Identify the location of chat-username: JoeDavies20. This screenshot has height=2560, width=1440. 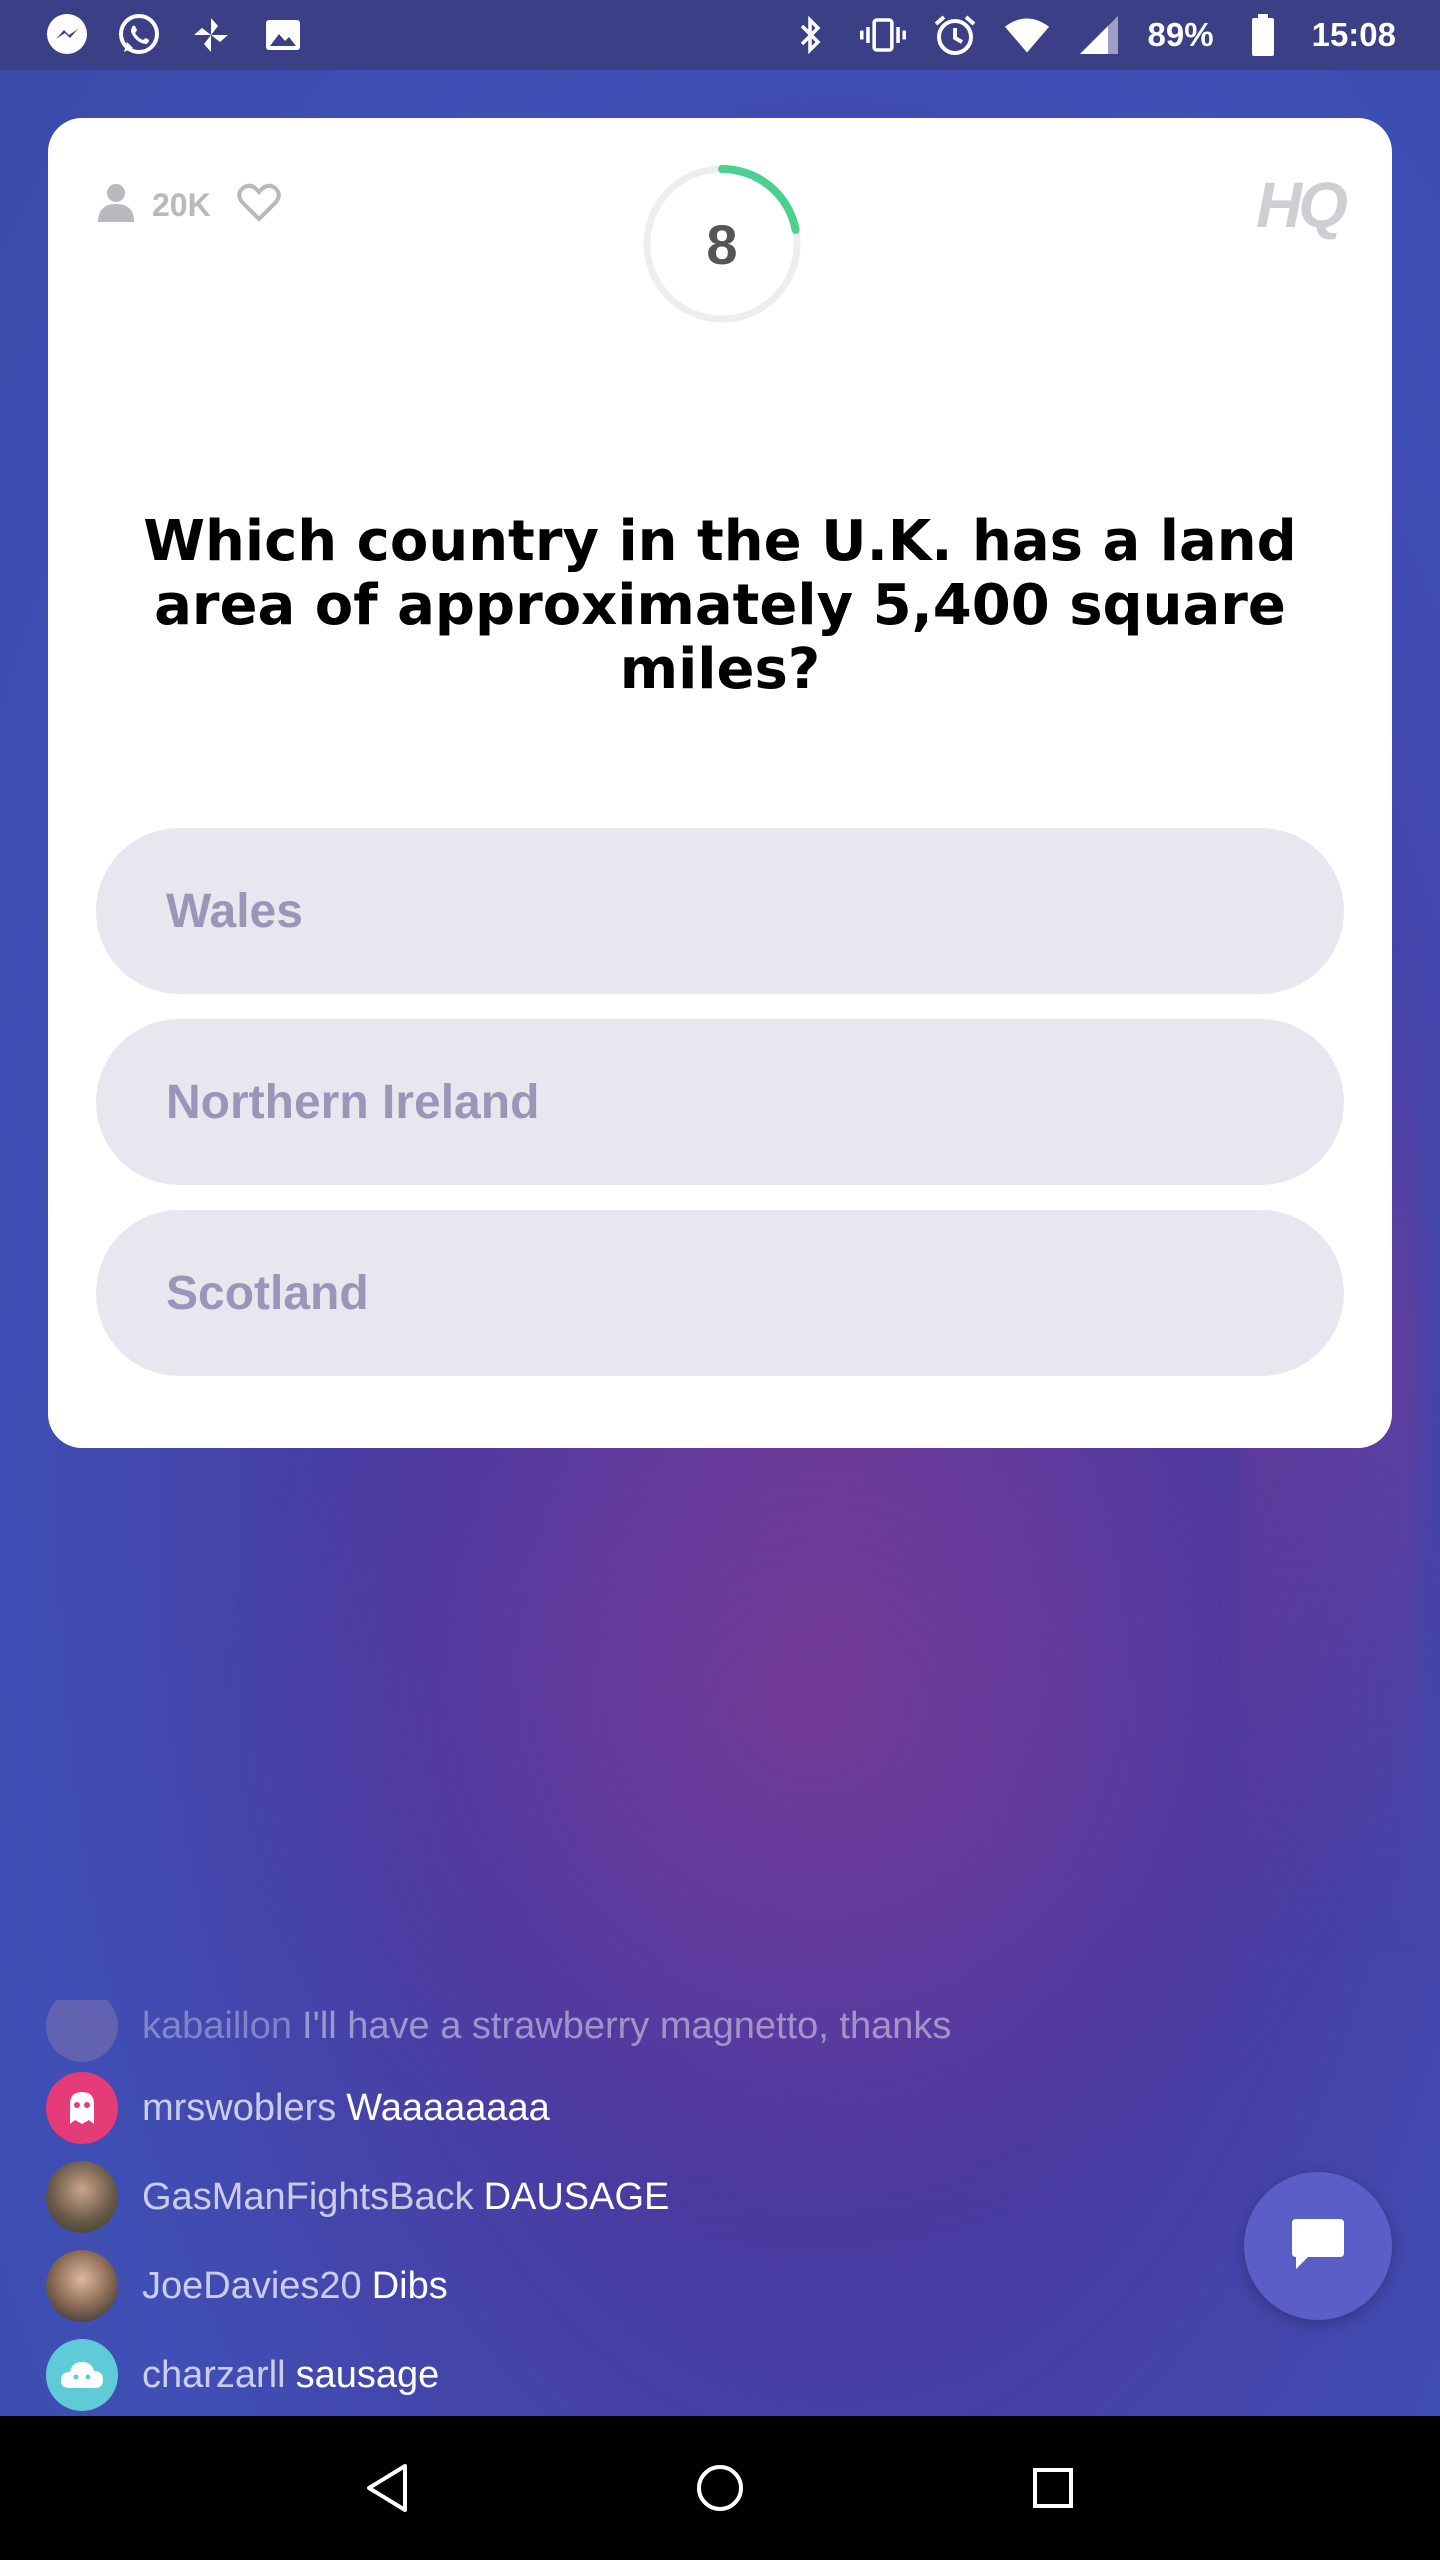
(252, 2285).